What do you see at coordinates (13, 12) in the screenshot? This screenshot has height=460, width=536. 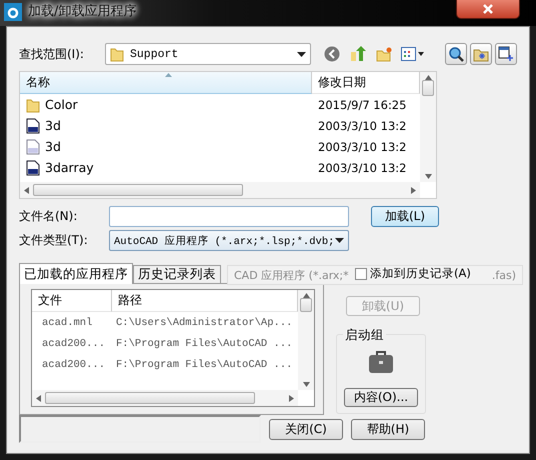 I see `app-icon` at bounding box center [13, 12].